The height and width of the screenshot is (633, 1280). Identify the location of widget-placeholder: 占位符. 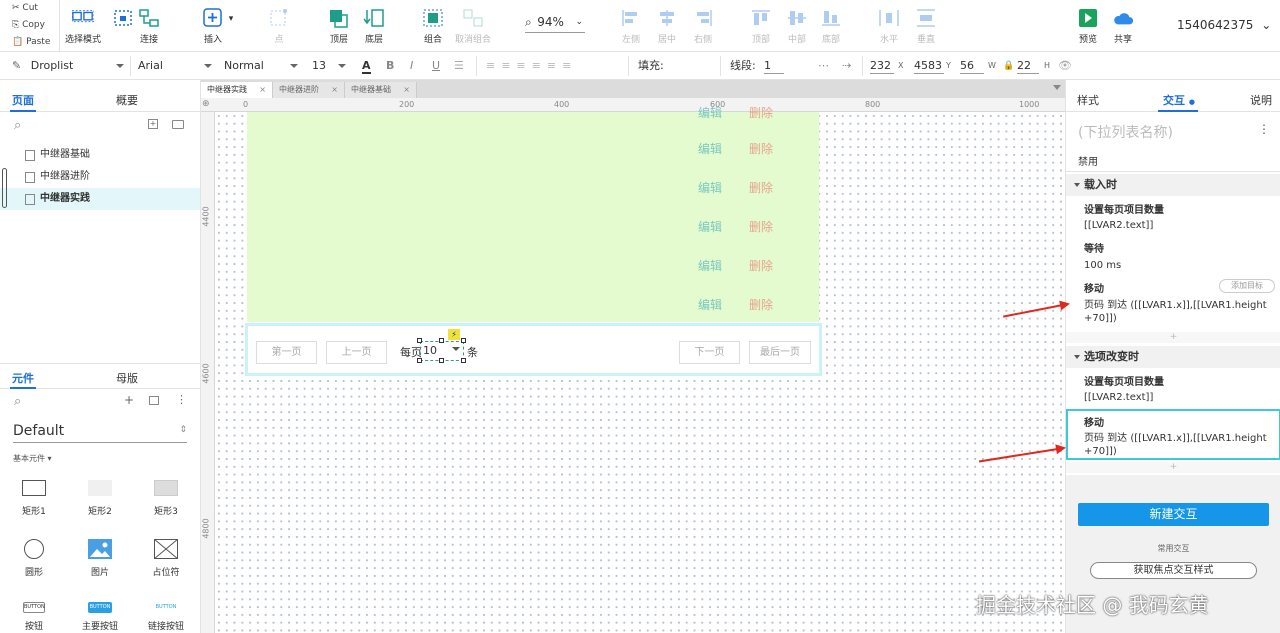
(166, 558).